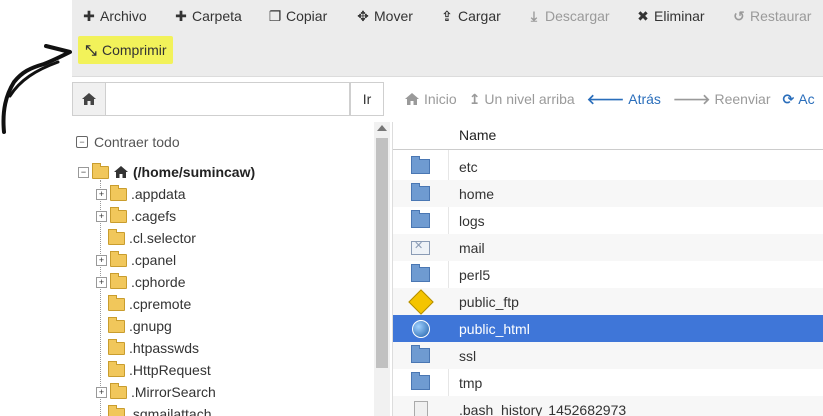 The width and height of the screenshot is (823, 416). What do you see at coordinates (166, 172) in the screenshot?
I see `tree-root: − (/home/sumincaw)` at bounding box center [166, 172].